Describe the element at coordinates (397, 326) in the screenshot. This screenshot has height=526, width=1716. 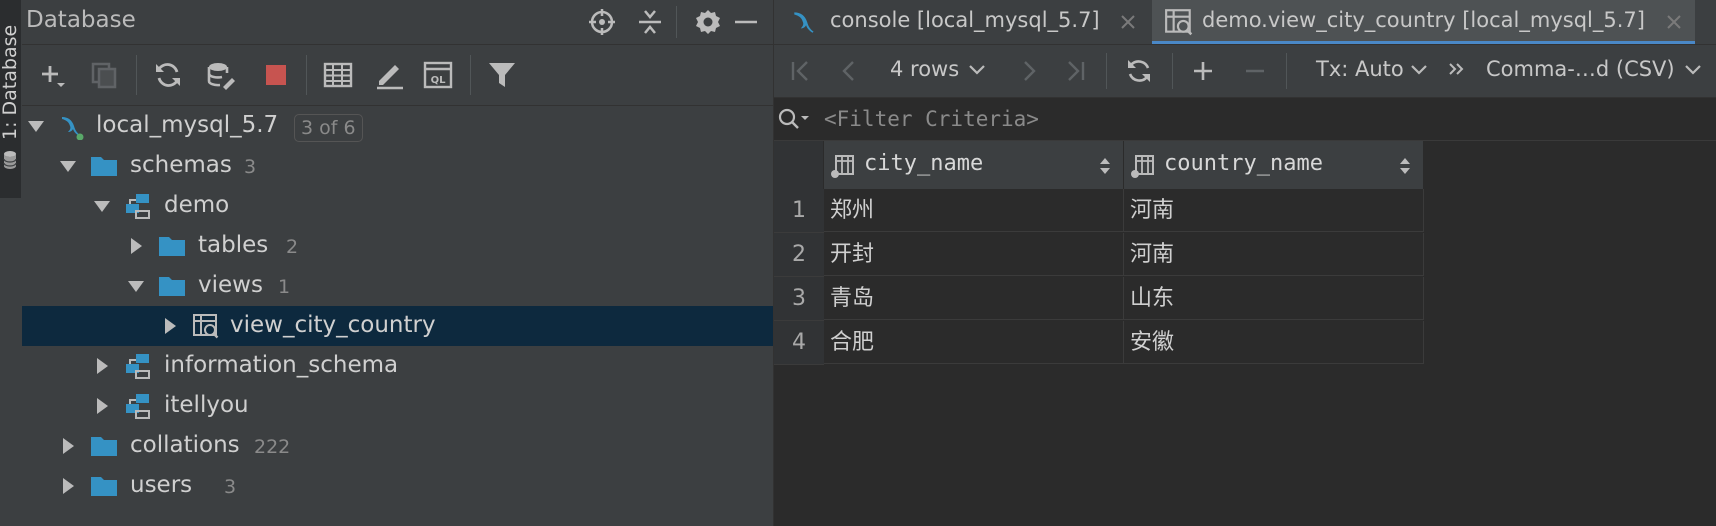
I see `tree-node-view-city-country: view_city_country` at that location.